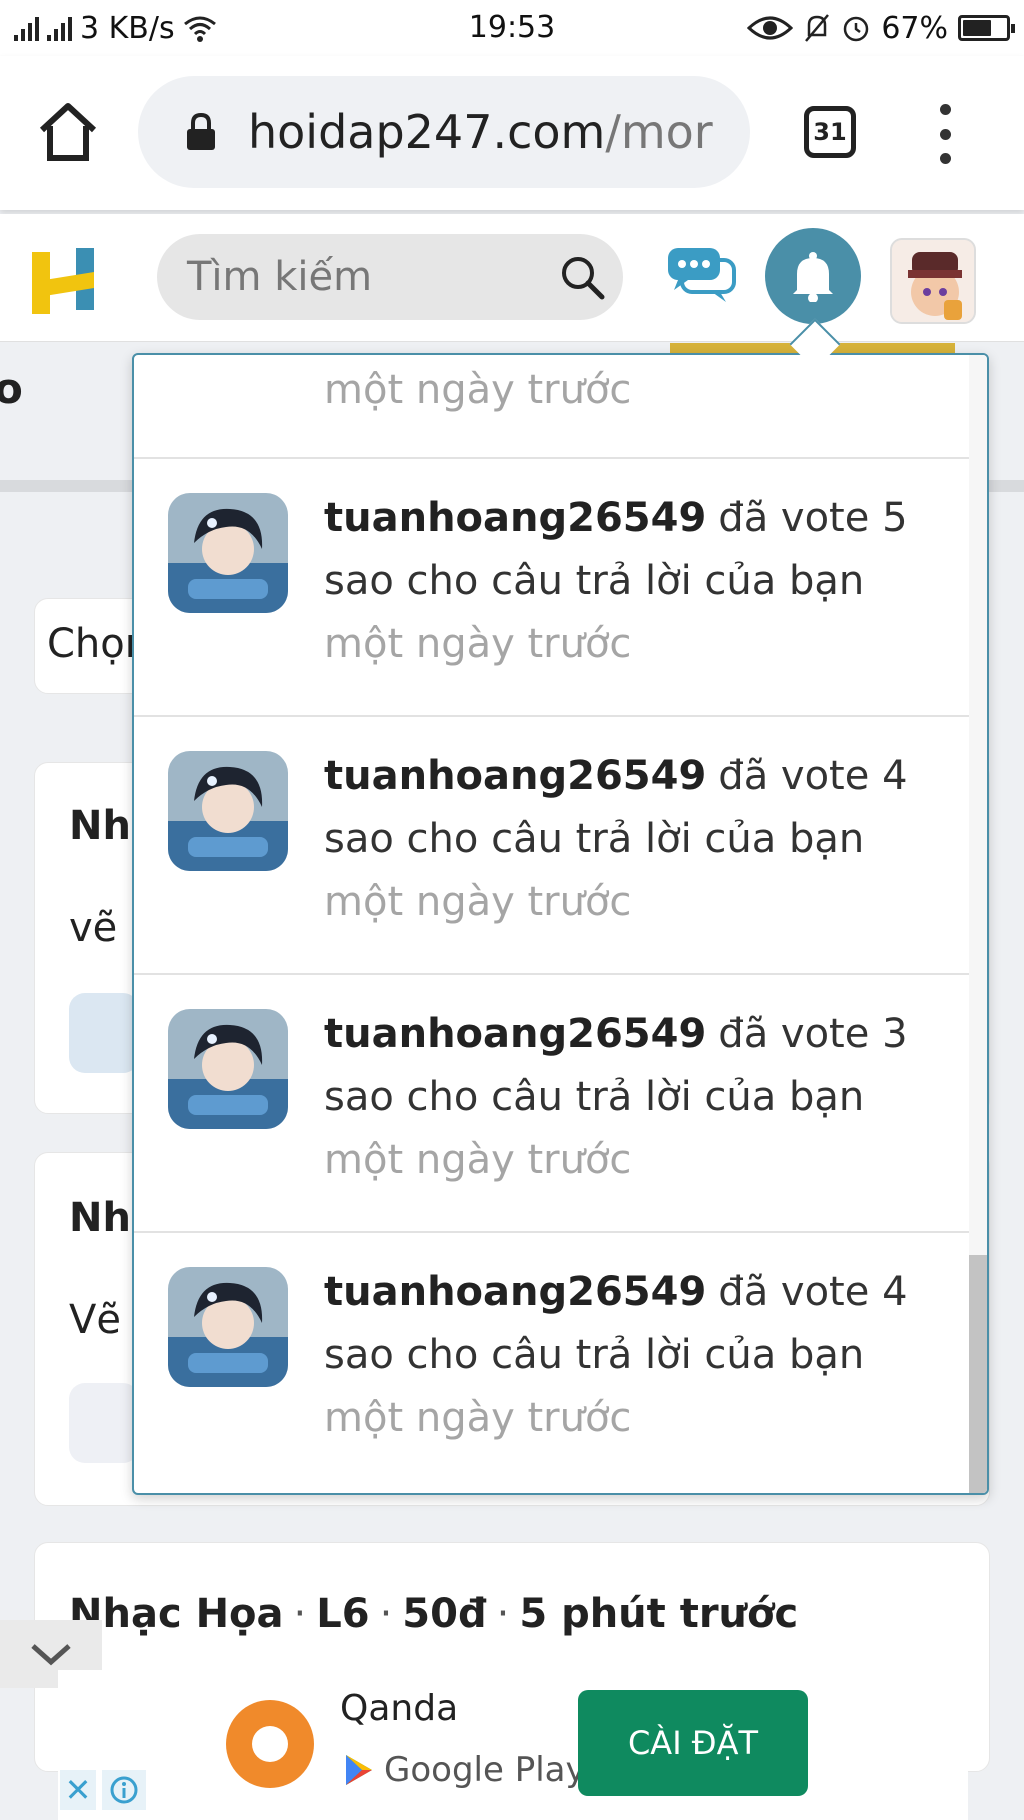 This screenshot has width=1024, height=1820. Describe the element at coordinates (201, 131) in the screenshot. I see `lock-icon` at that location.